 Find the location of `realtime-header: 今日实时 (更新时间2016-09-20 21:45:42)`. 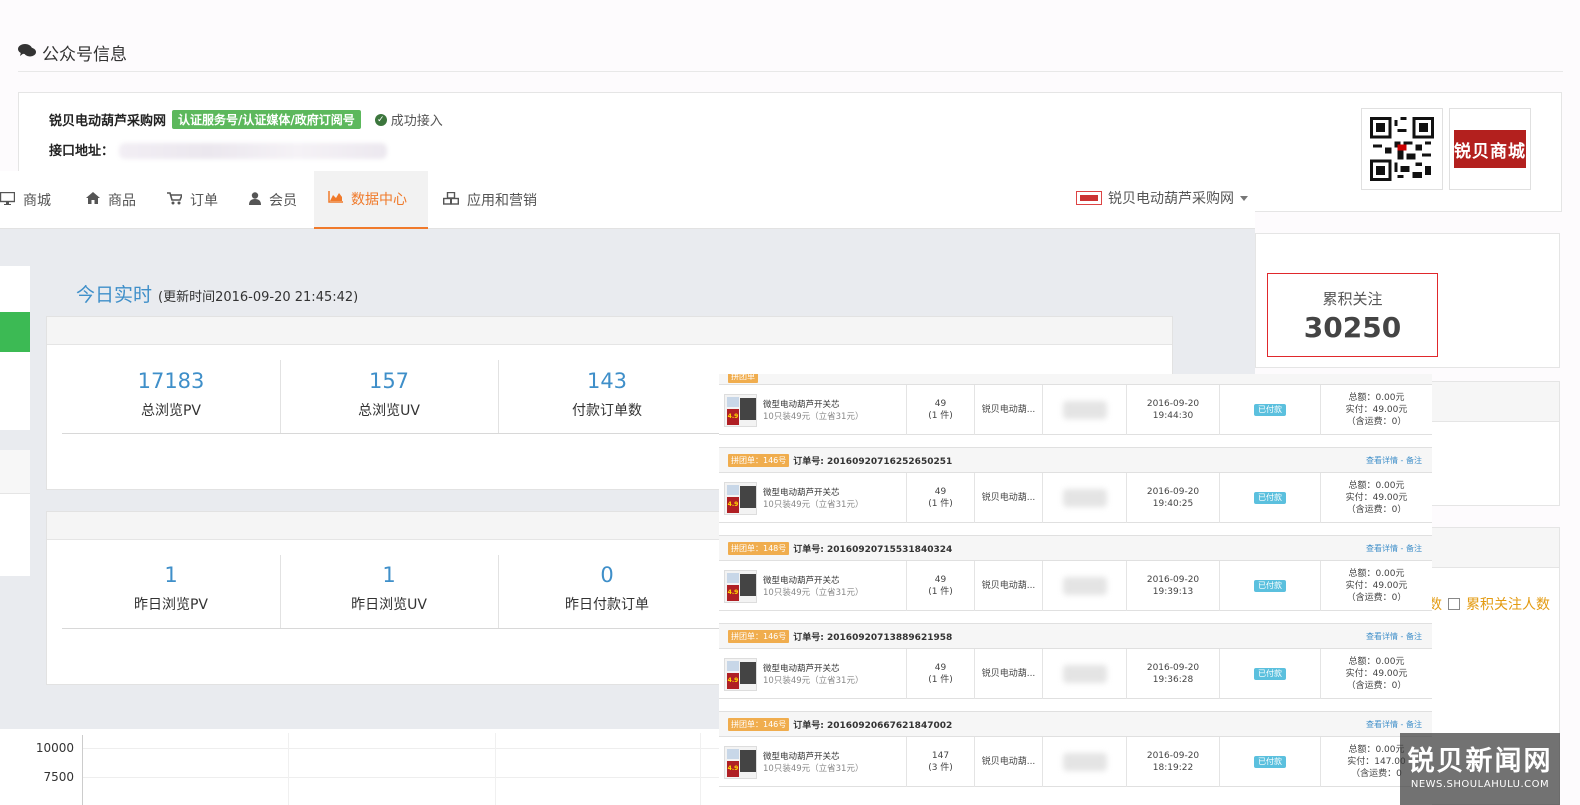

realtime-header: 今日实时 (更新时间2016-09-20 21:45:42) is located at coordinates (217, 293).